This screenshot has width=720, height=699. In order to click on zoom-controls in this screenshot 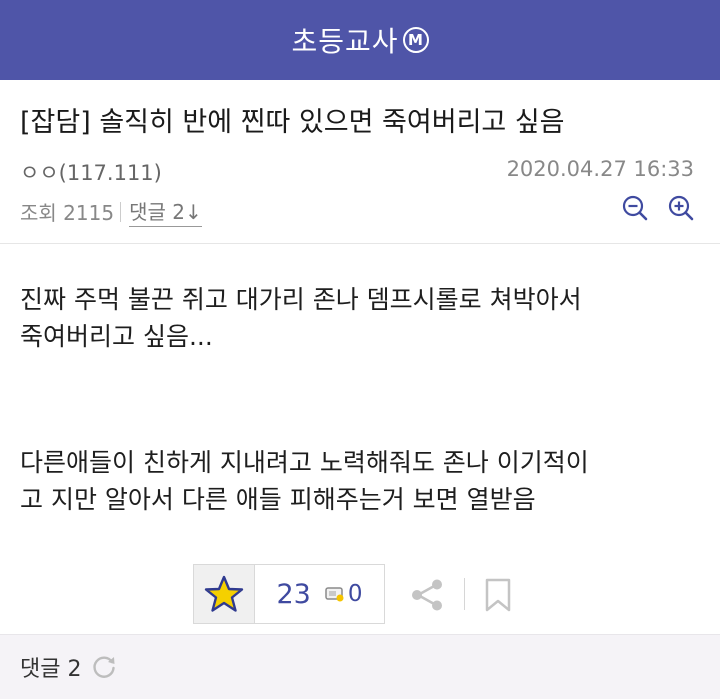, I will do `click(658, 208)`.